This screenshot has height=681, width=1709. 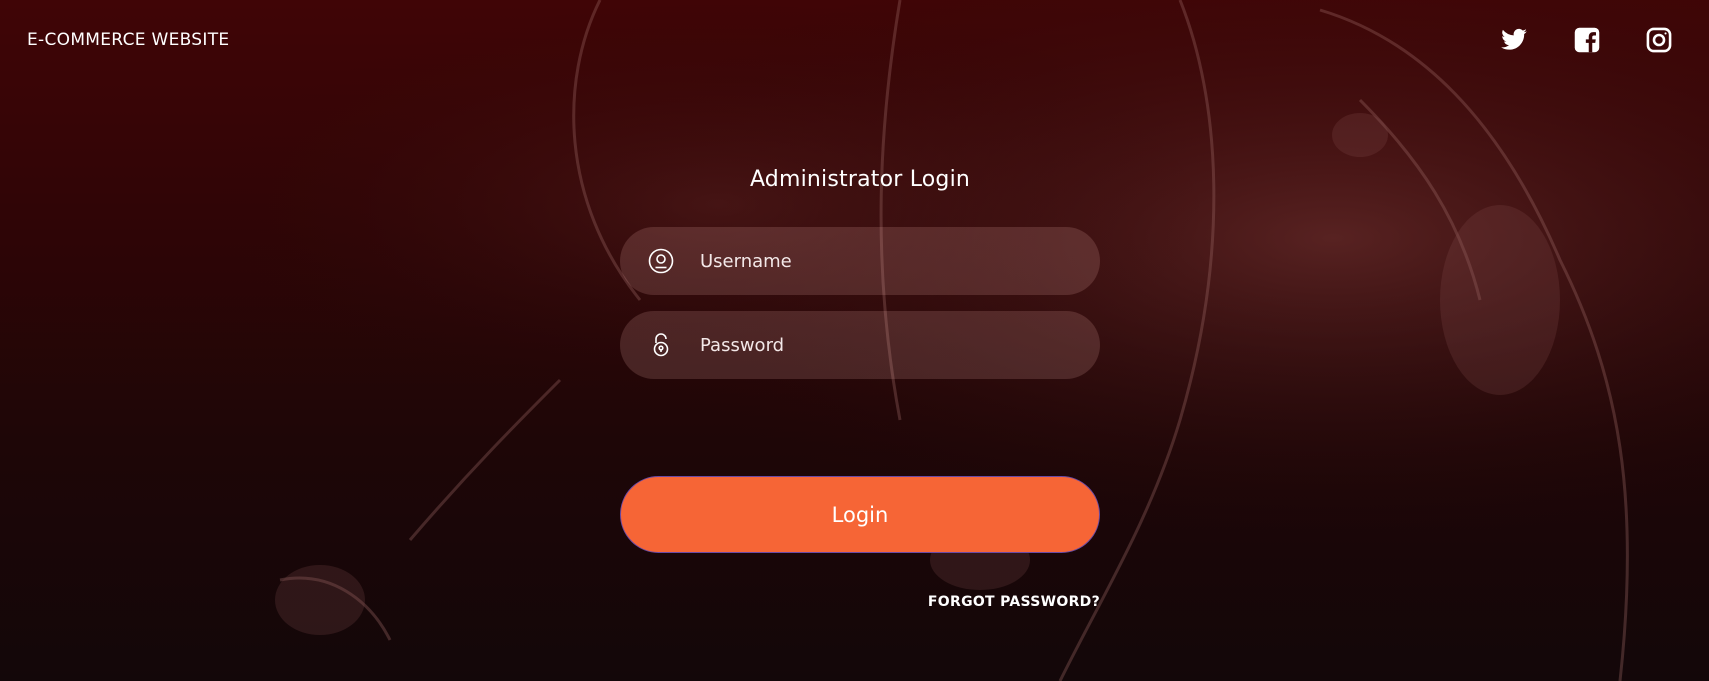 What do you see at coordinates (128, 40) in the screenshot?
I see `site-brand: E-COMMERCE WEBSITE` at bounding box center [128, 40].